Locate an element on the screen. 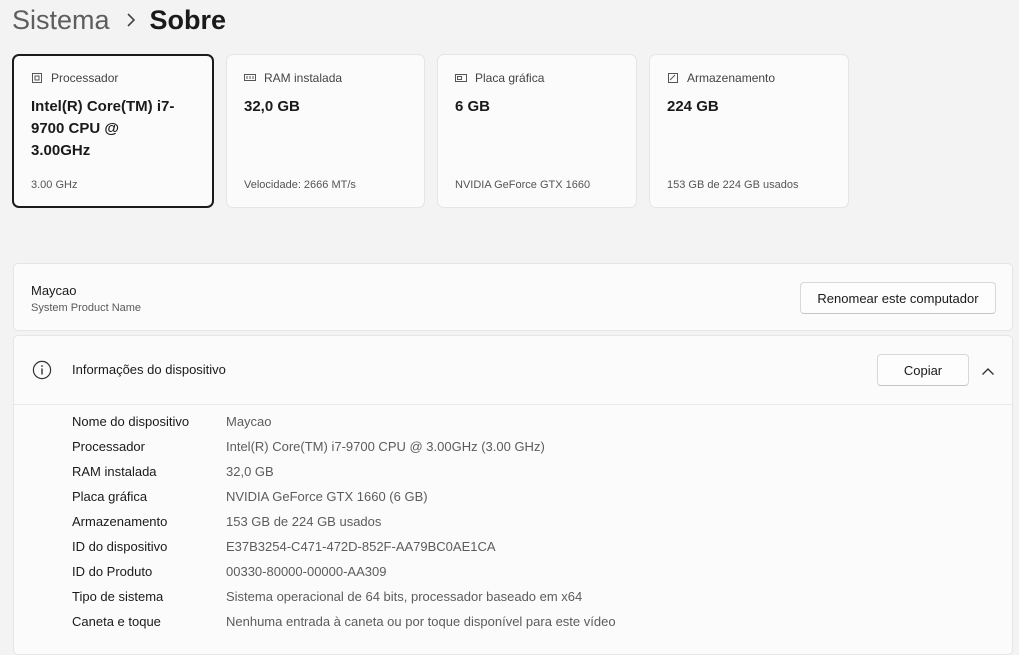 This screenshot has height=655, width=1019. device-name: Maycao is located at coordinates (54, 290).